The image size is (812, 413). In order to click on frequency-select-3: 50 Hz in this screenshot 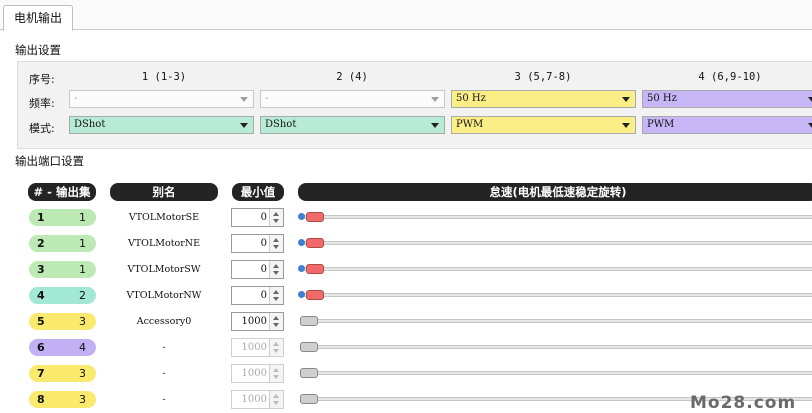, I will do `click(543, 99)`.